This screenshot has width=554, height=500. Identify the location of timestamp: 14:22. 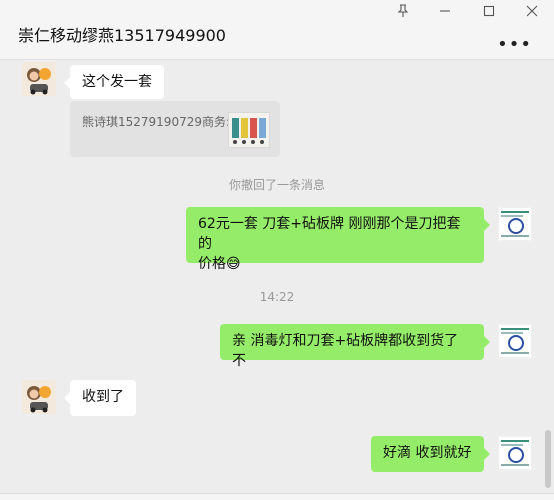
(277, 297).